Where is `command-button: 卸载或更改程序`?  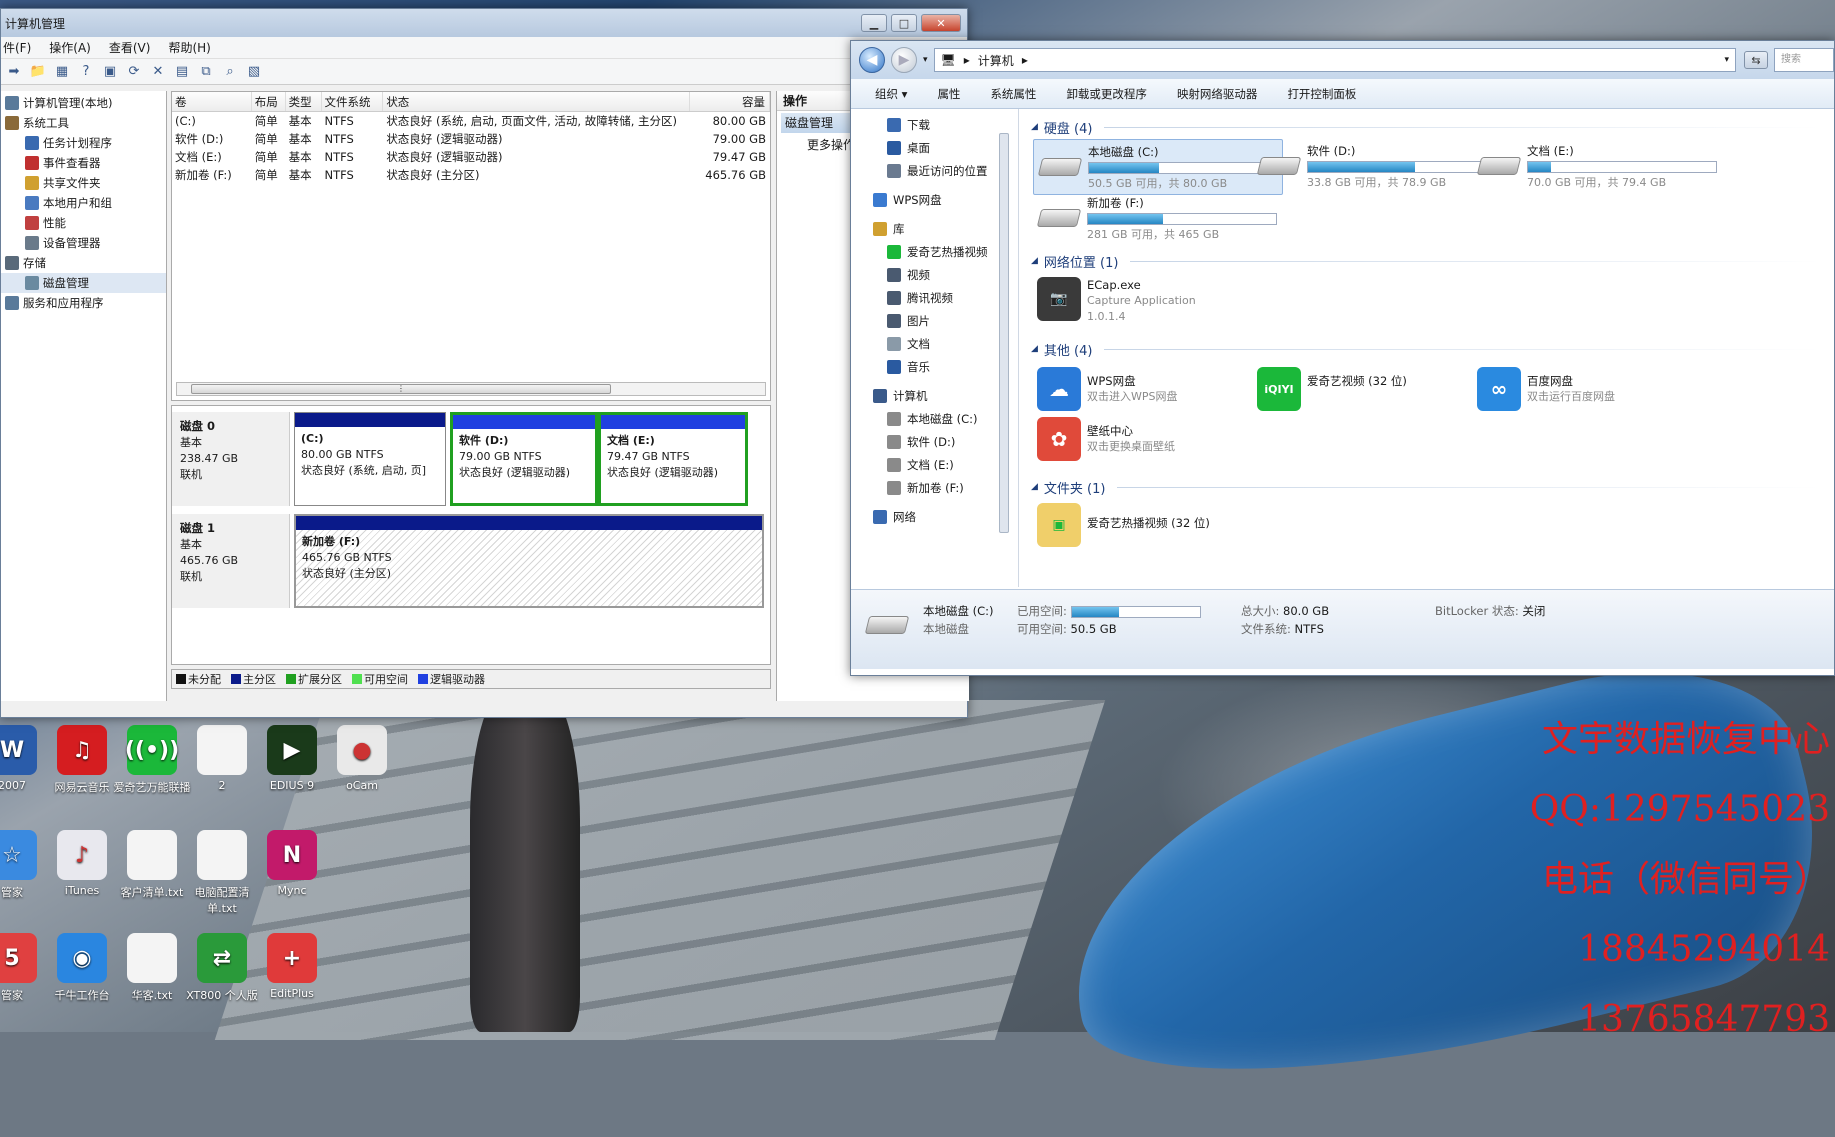
command-button: 卸载或更改程序 is located at coordinates (1106, 94).